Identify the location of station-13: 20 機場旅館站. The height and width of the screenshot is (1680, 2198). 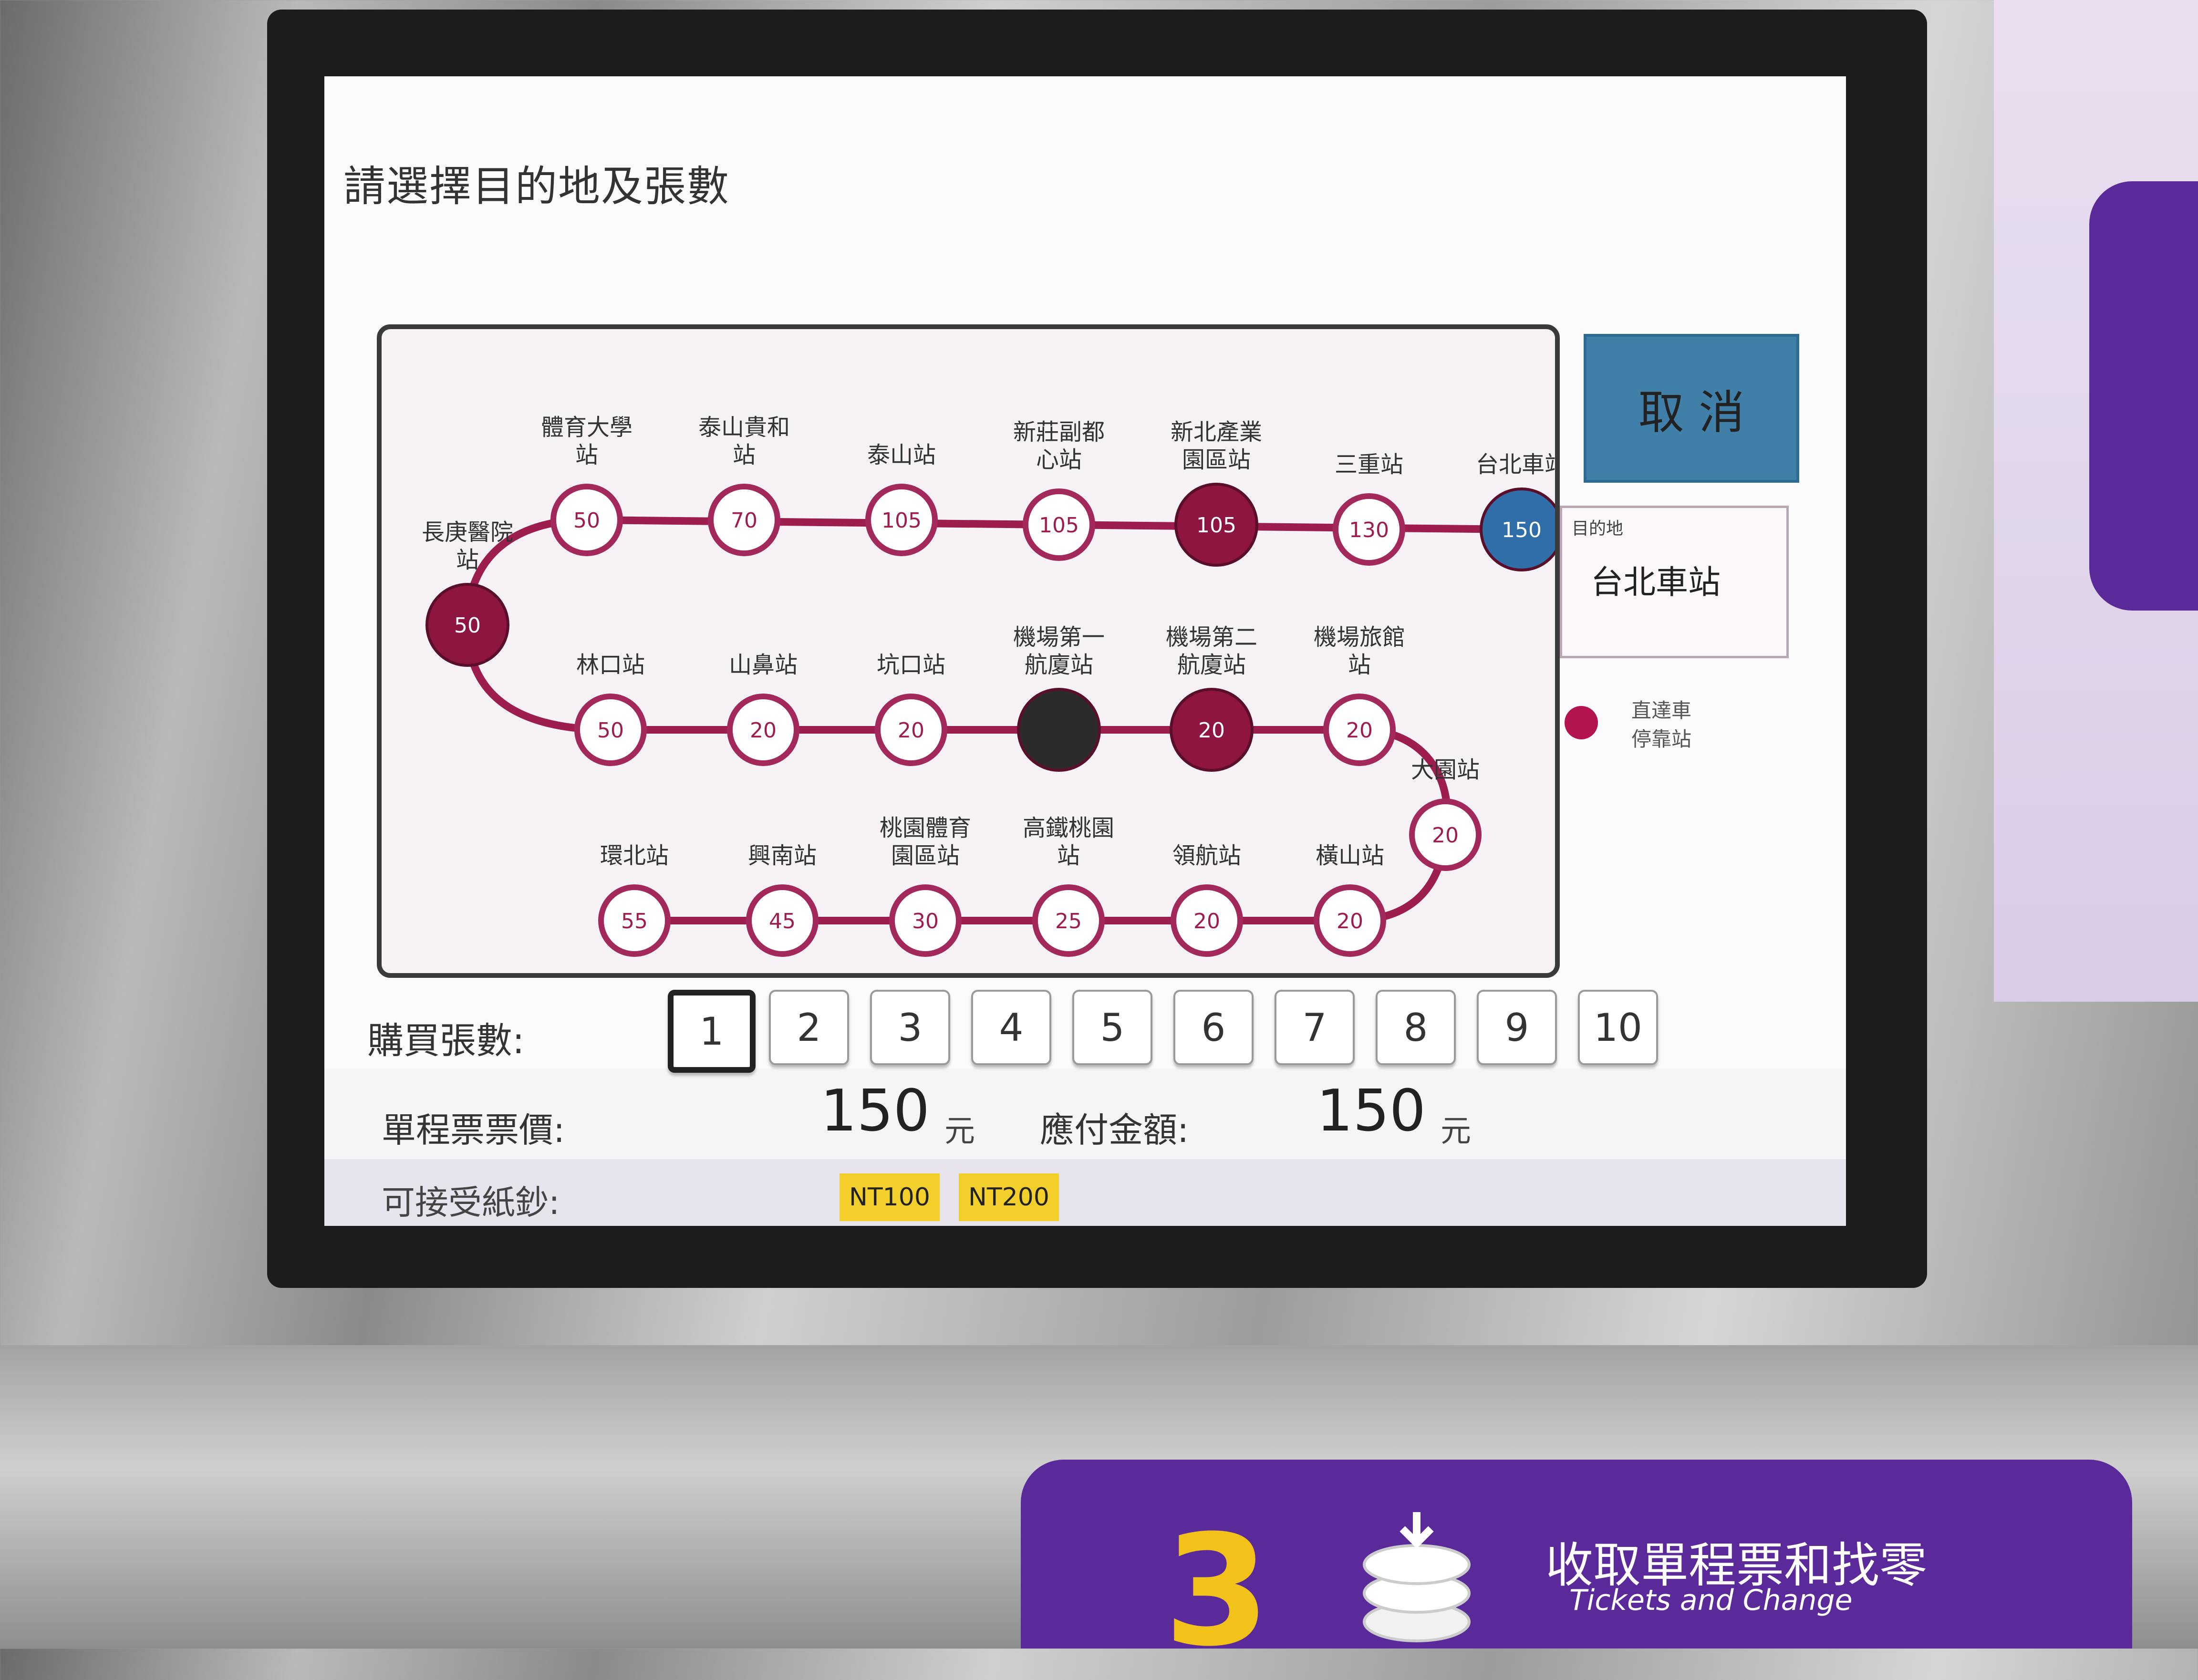
(1359, 695).